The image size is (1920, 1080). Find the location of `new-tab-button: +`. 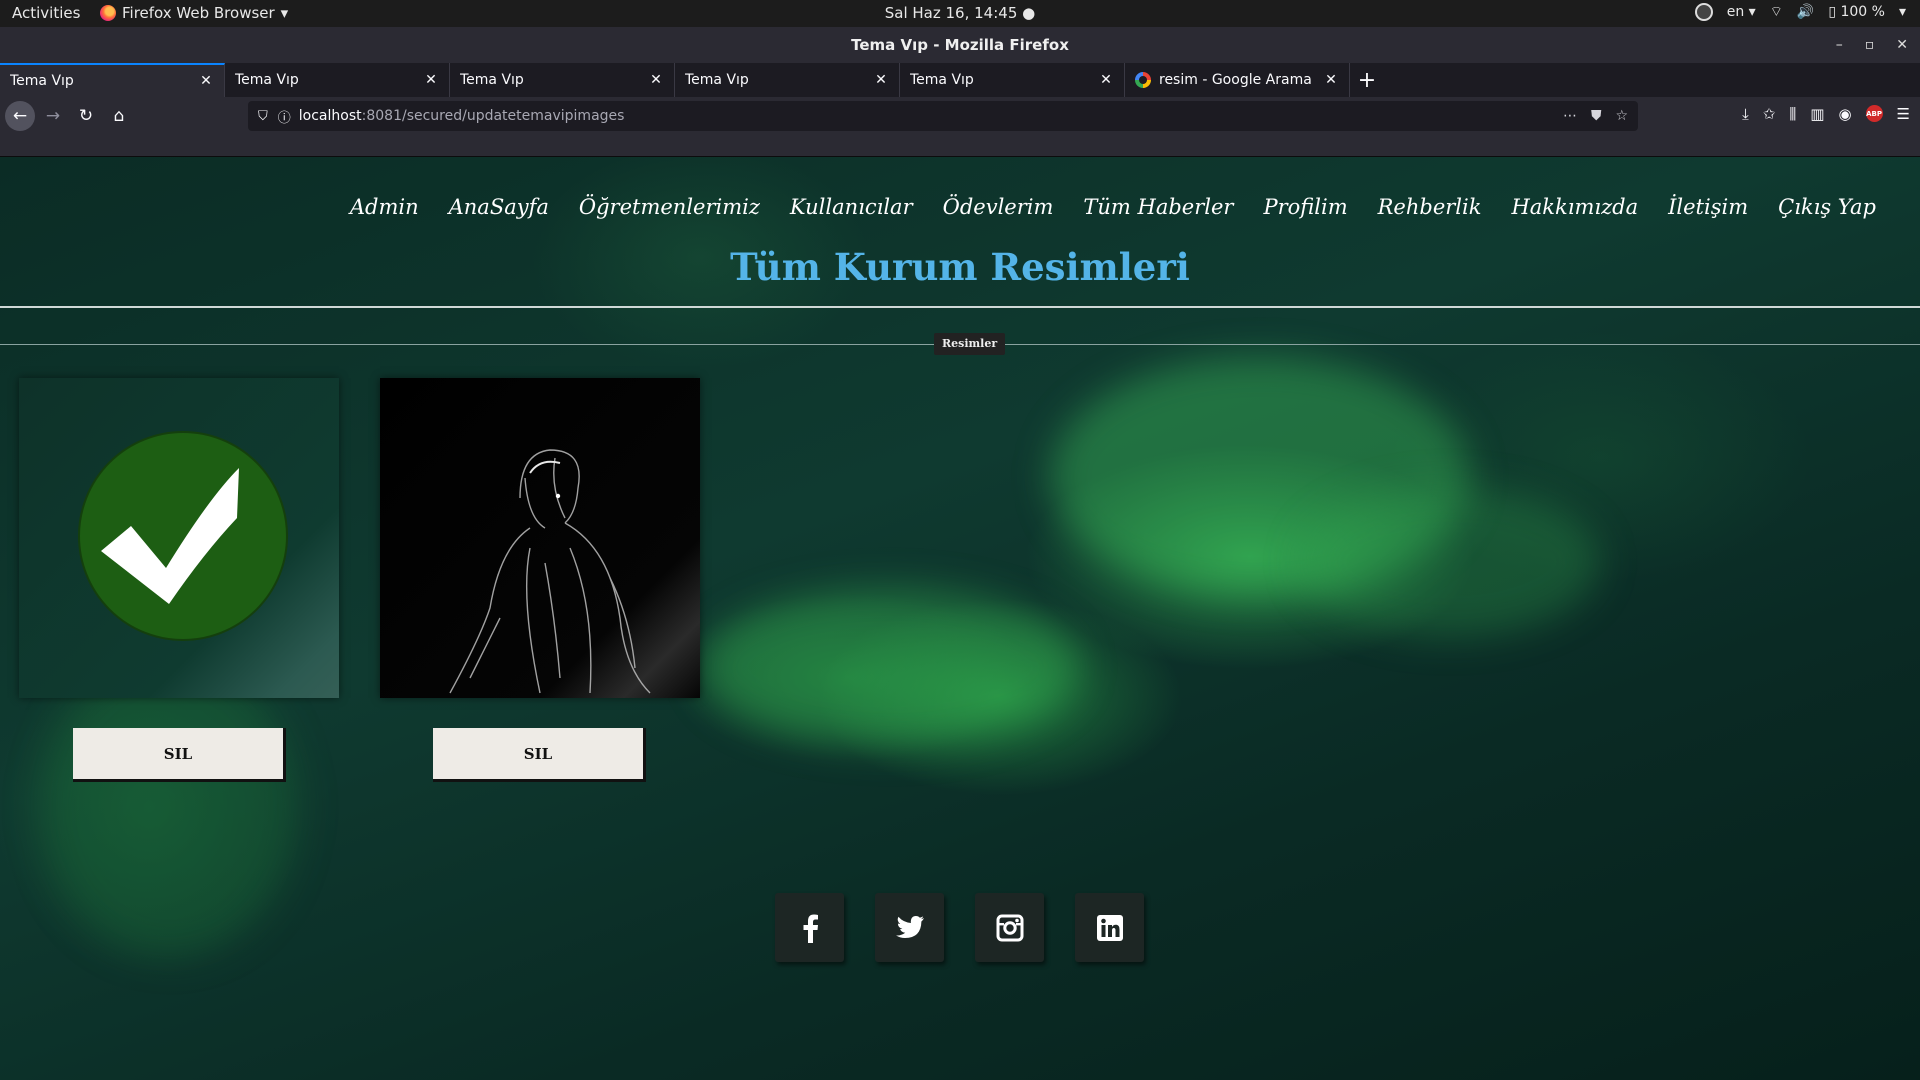

new-tab-button: + is located at coordinates (1367, 80).